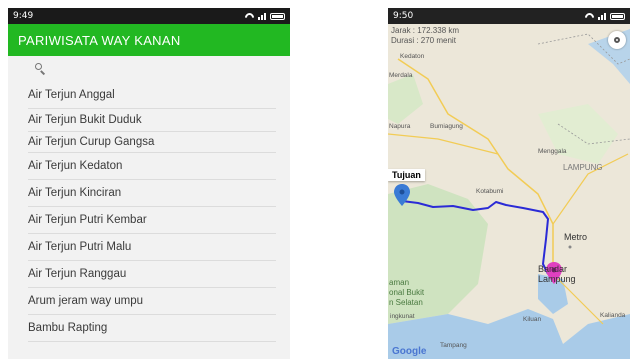 This screenshot has height=359, width=630. What do you see at coordinates (400, 126) in the screenshot?
I see `place-label: Napura` at bounding box center [400, 126].